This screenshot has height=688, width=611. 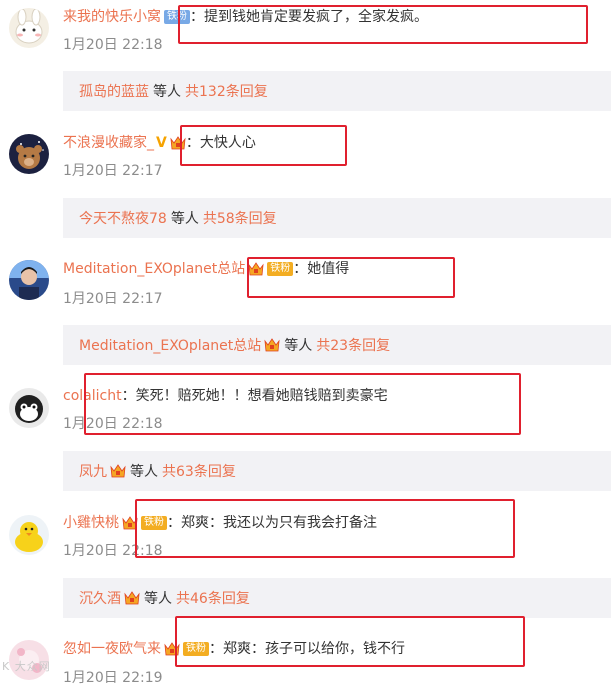 What do you see at coordinates (108, 143) in the screenshot?
I see `username: 不浪漫收藏家_` at bounding box center [108, 143].